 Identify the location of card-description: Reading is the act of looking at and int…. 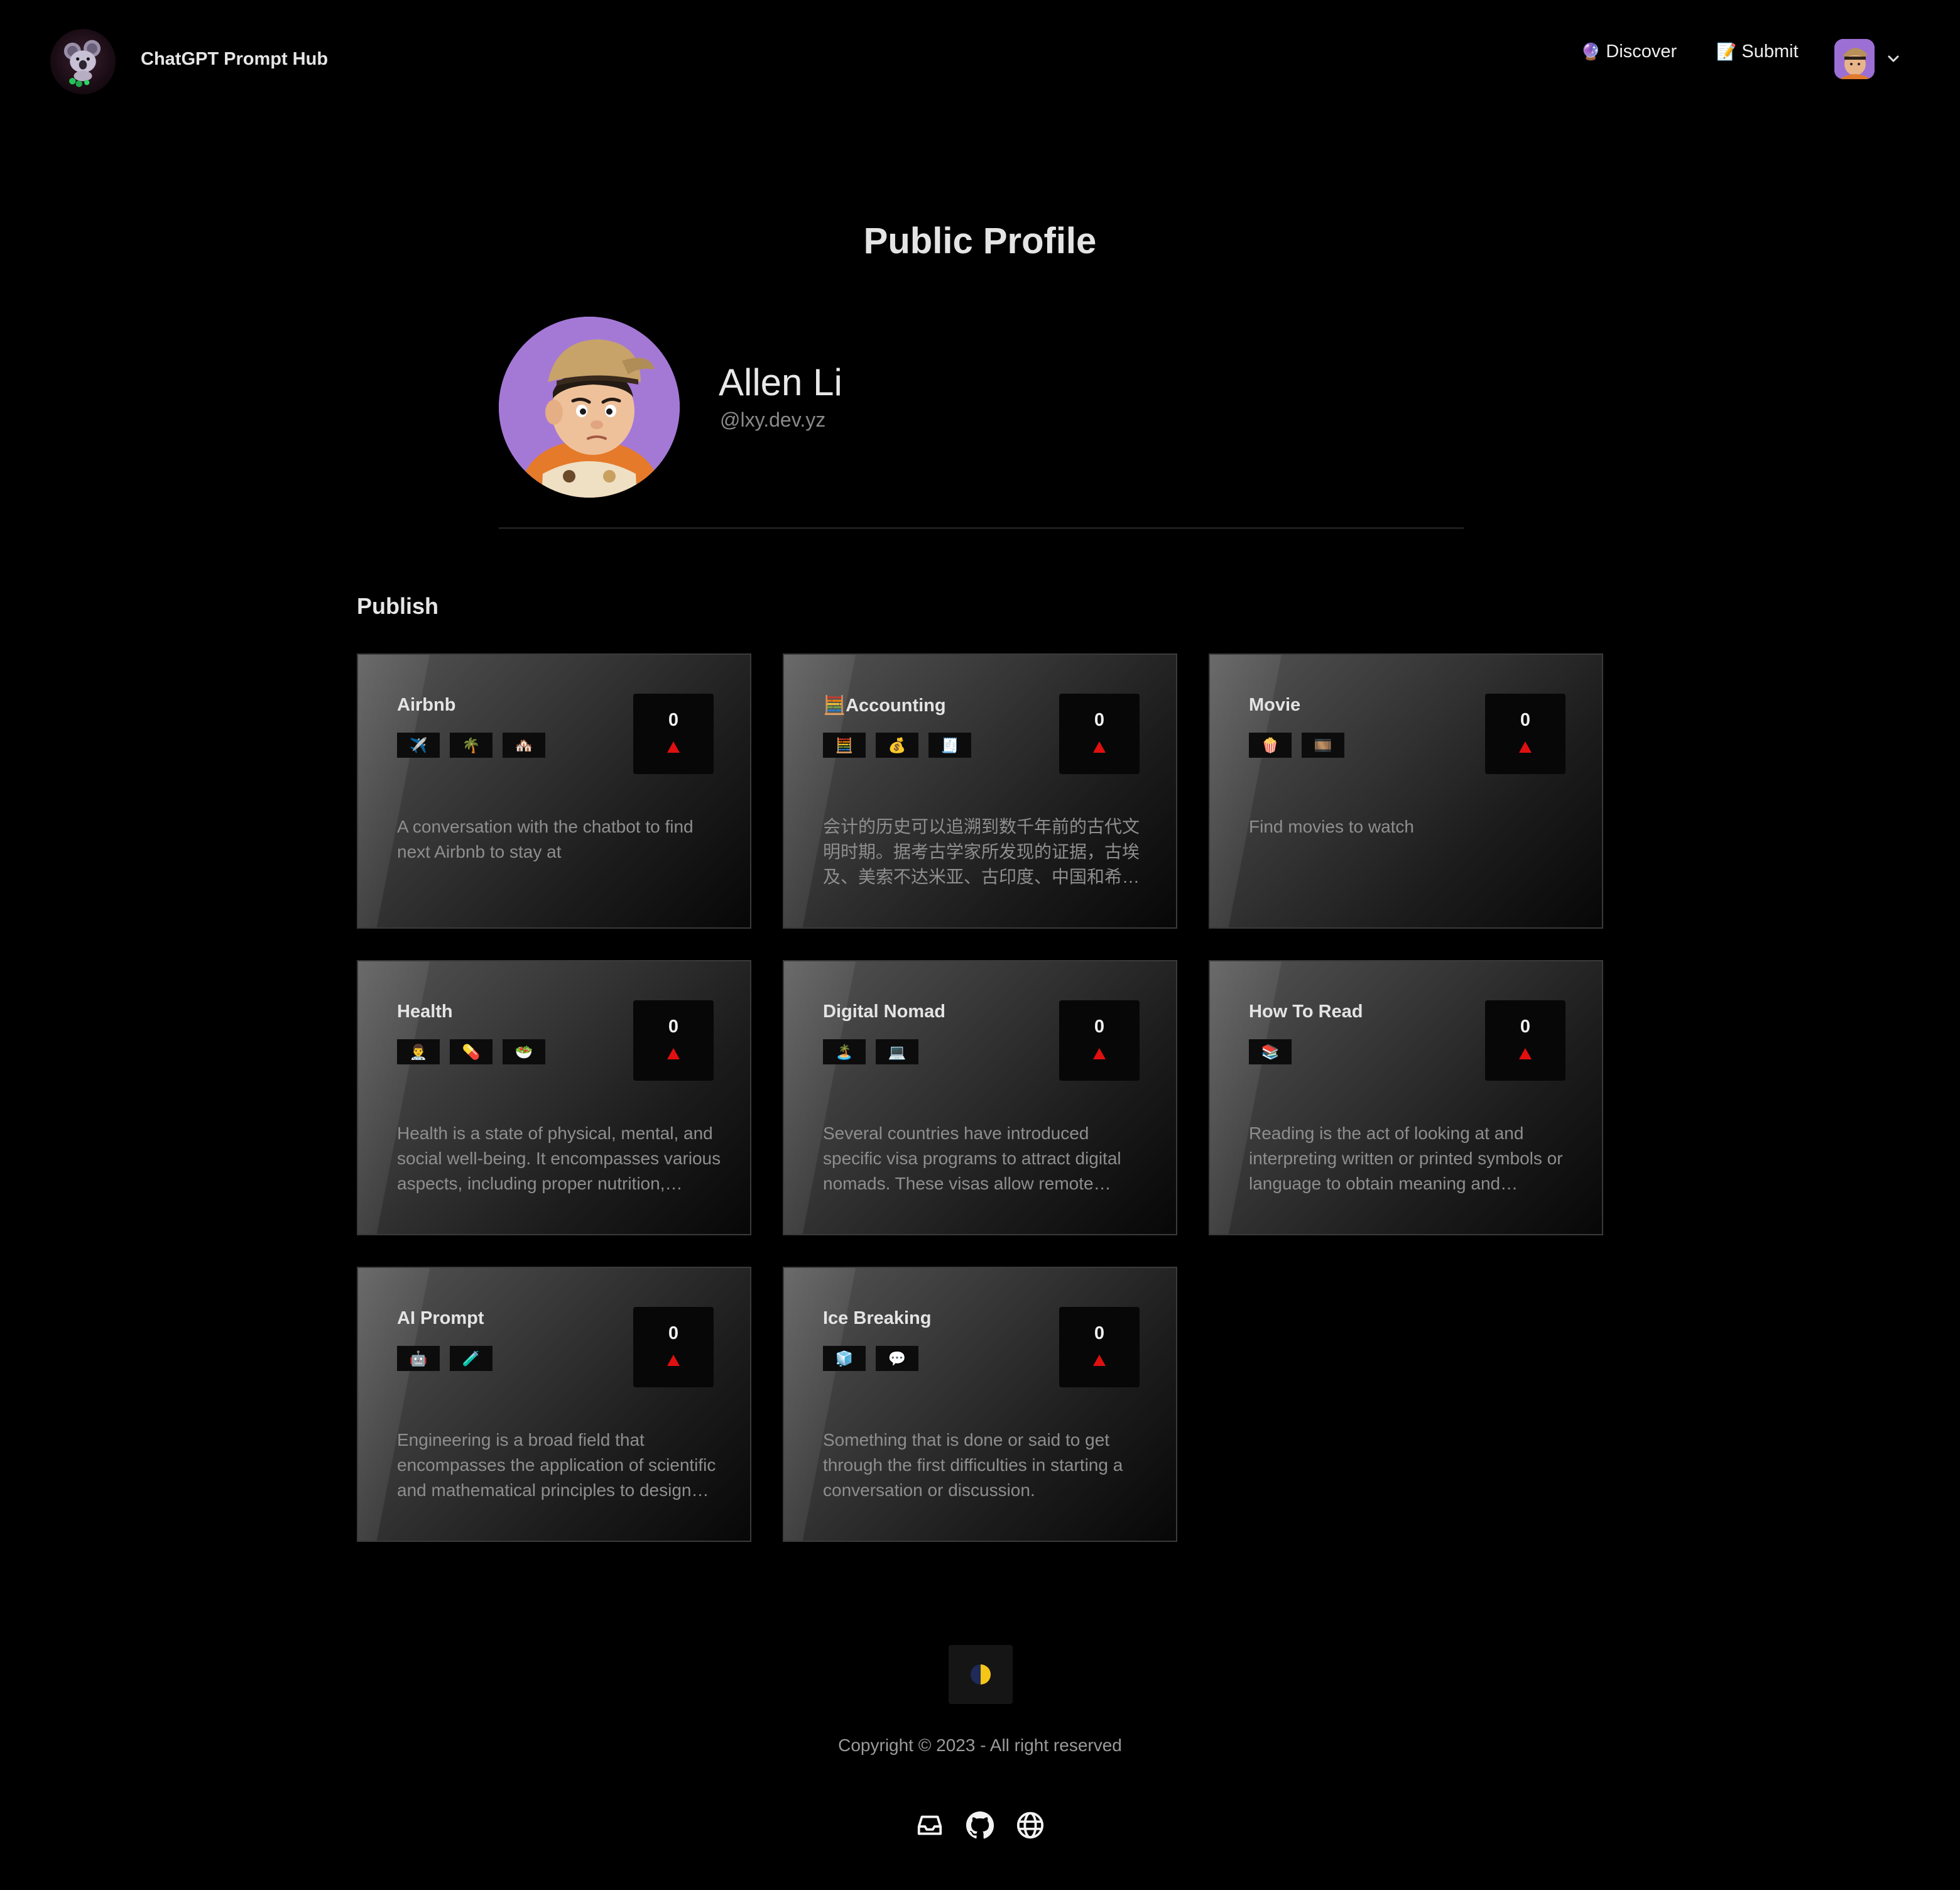
(1406, 1158).